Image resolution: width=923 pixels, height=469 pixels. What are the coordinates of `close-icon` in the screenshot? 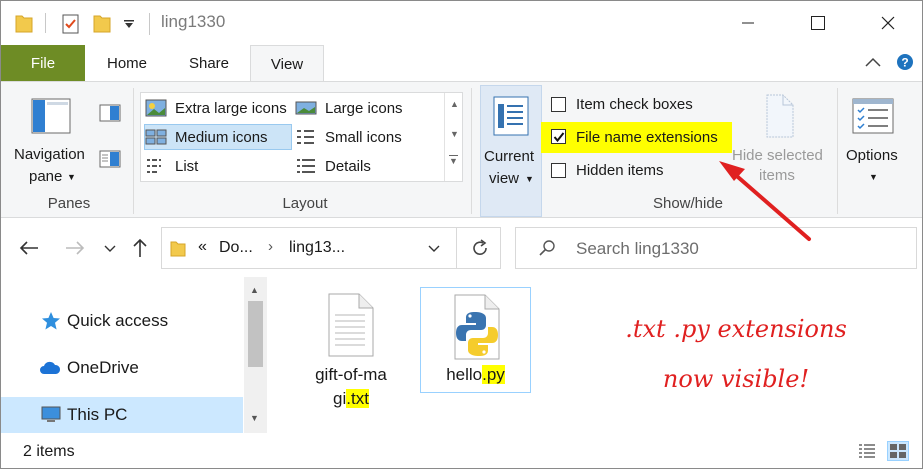 It's located at (888, 23).